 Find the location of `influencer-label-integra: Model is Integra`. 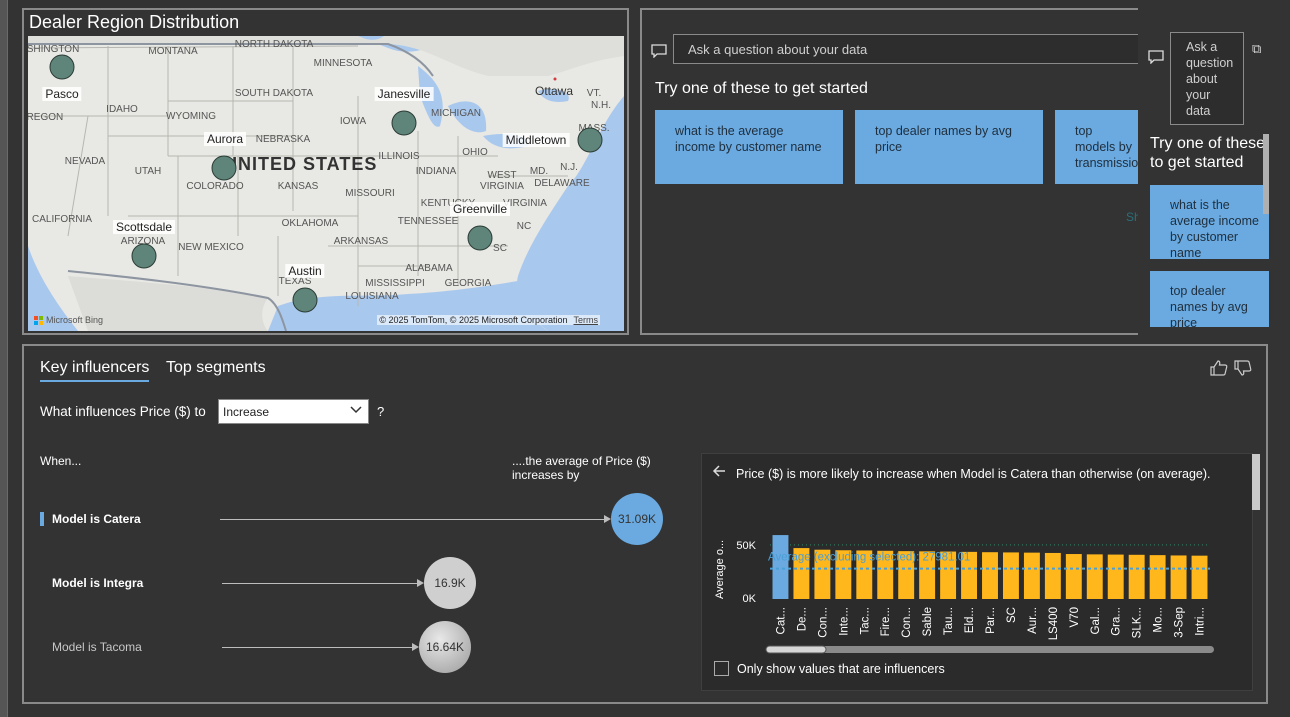

influencer-label-integra: Model is Integra is located at coordinates (97, 583).